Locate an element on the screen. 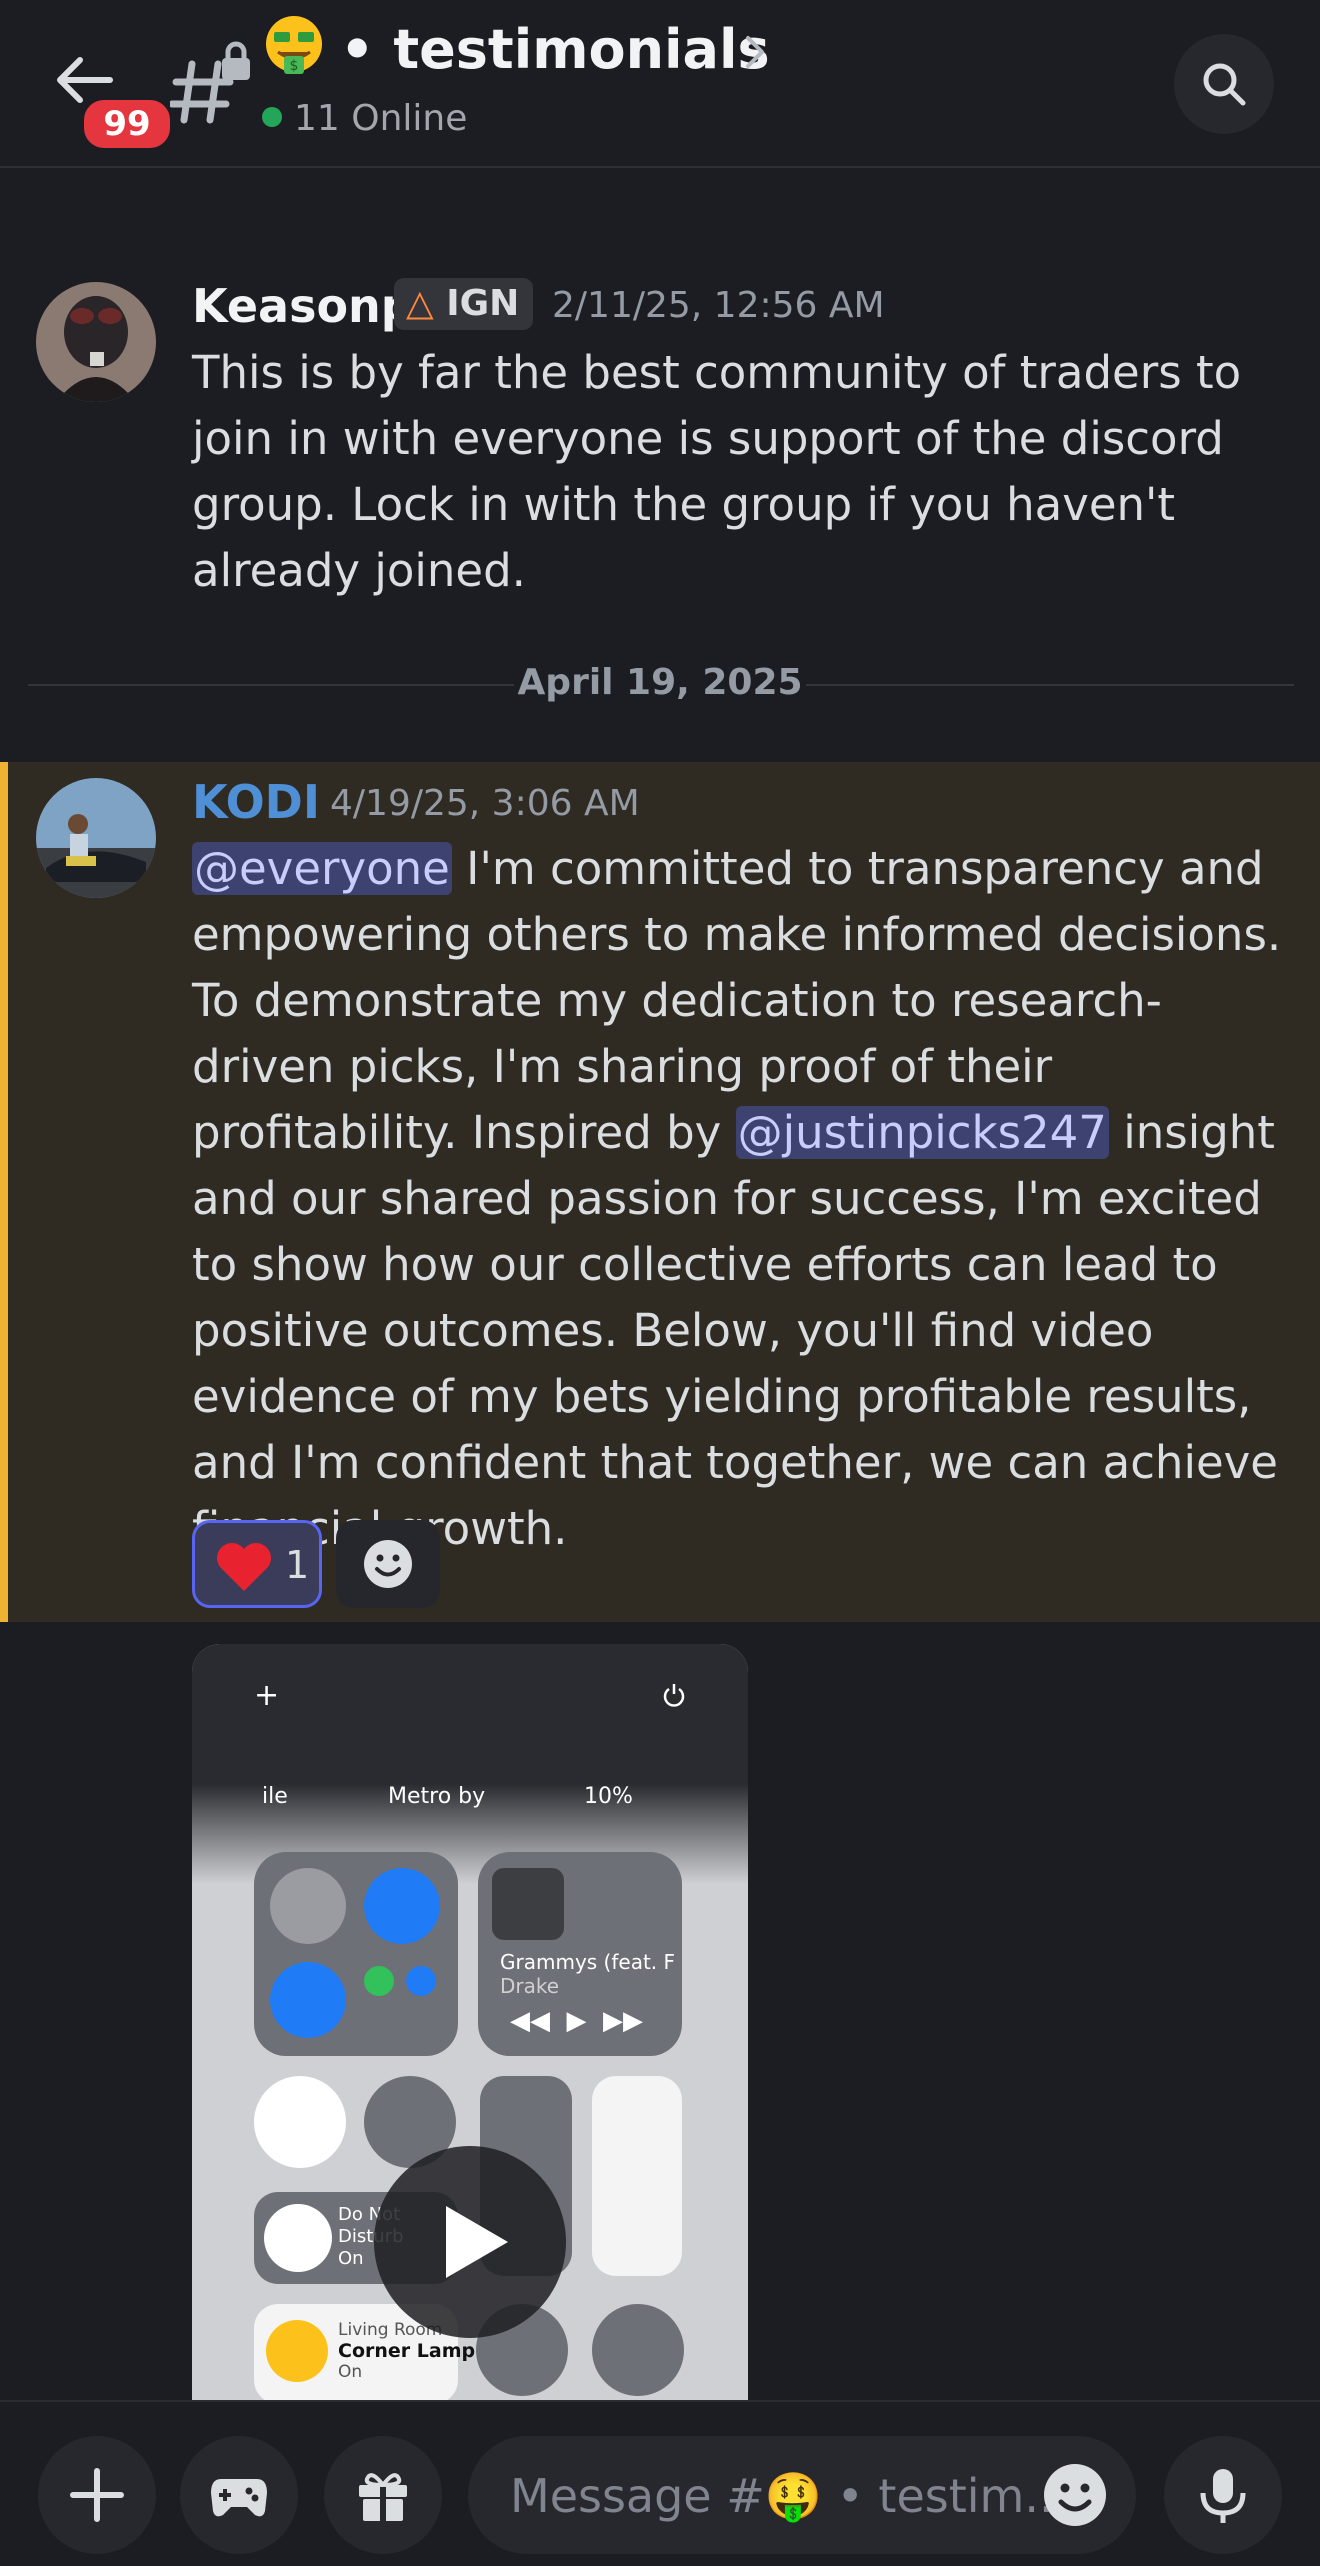  plus-icon is located at coordinates (97, 2495).